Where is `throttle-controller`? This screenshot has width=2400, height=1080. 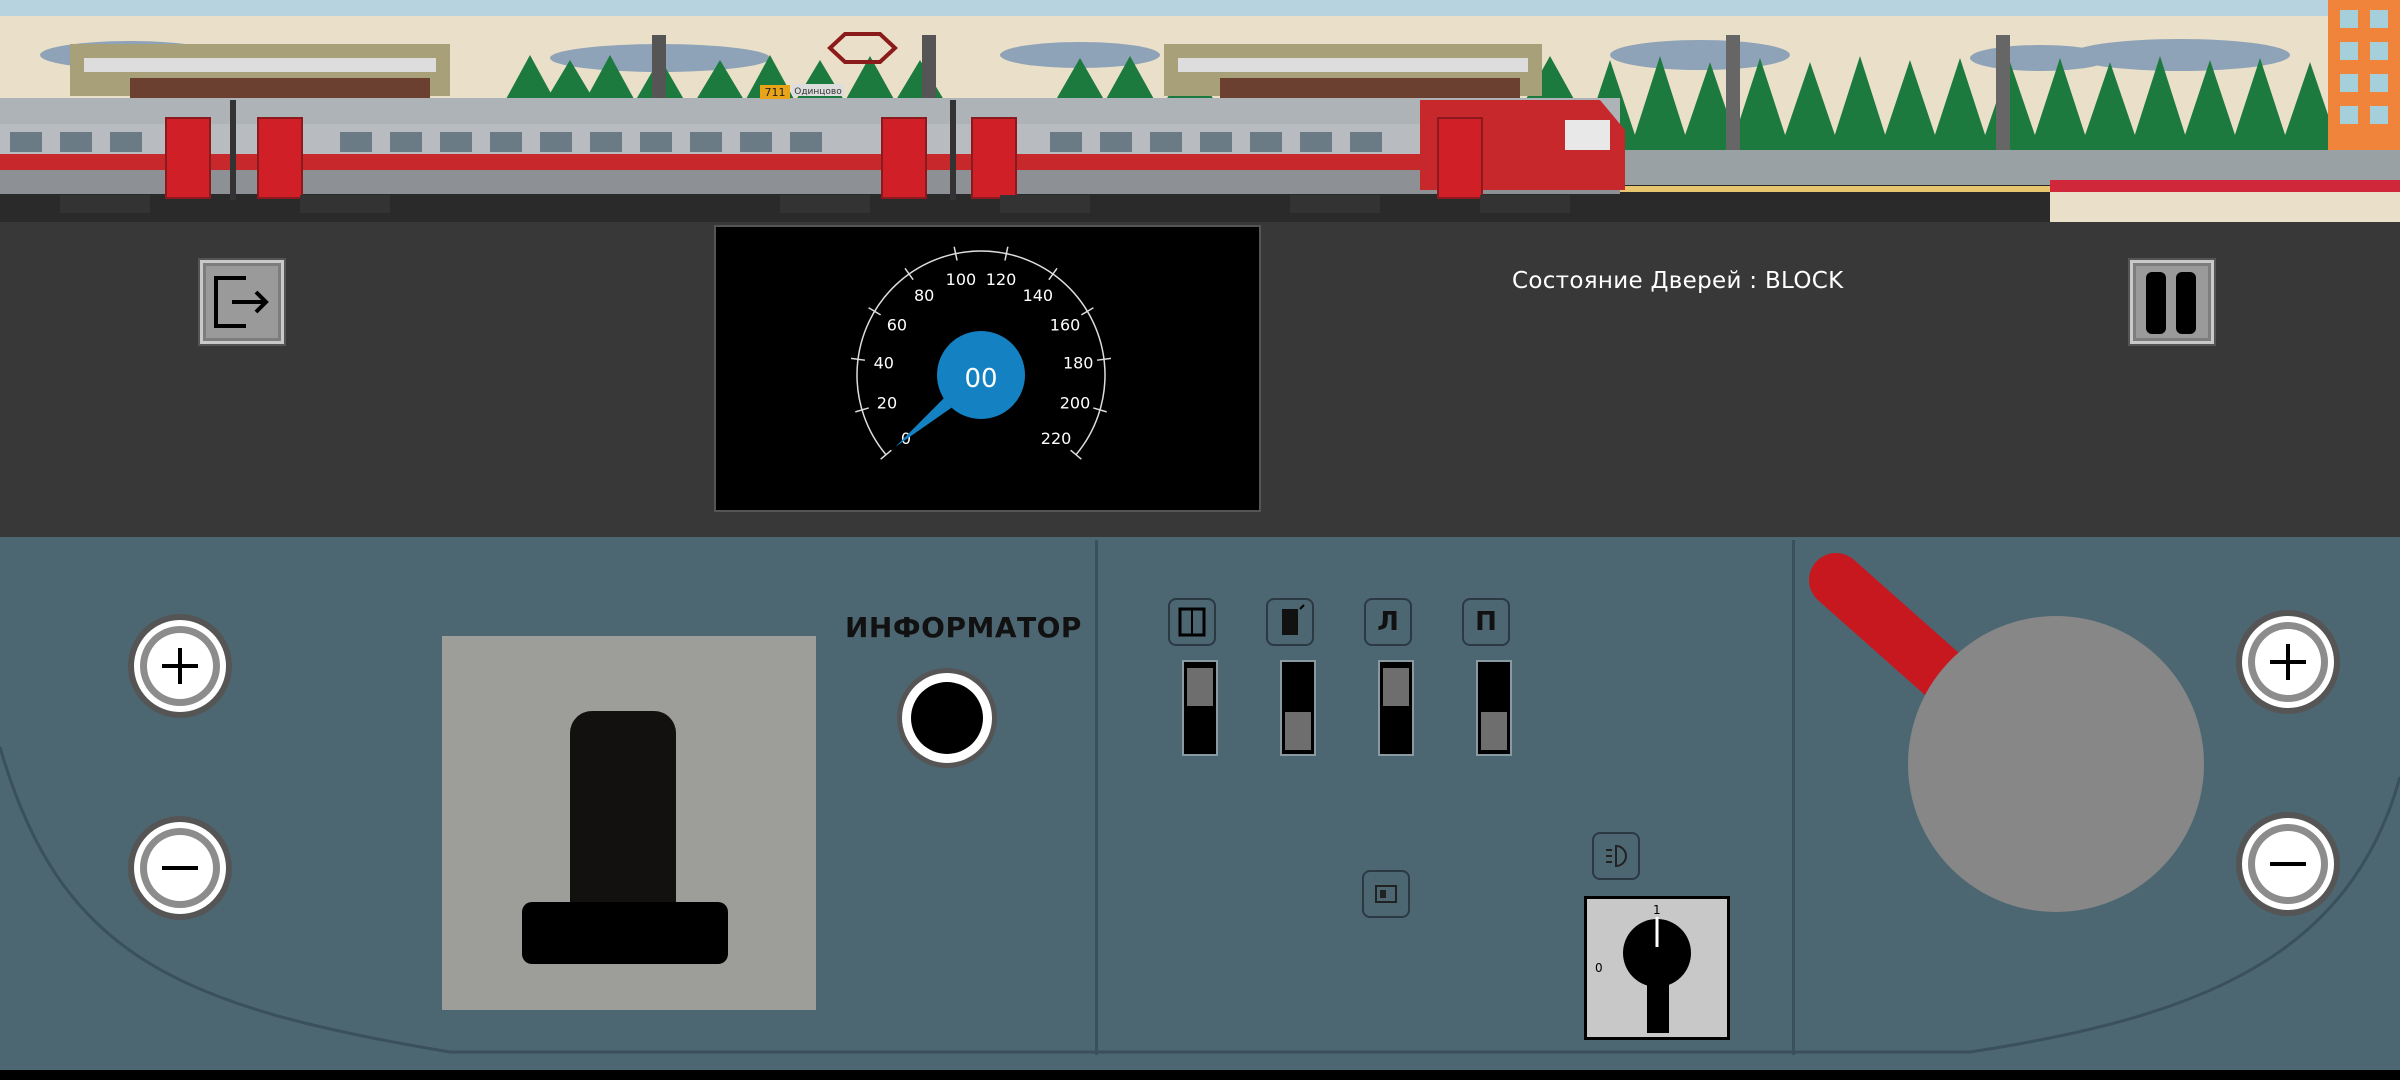
throttle-controller is located at coordinates (629, 823).